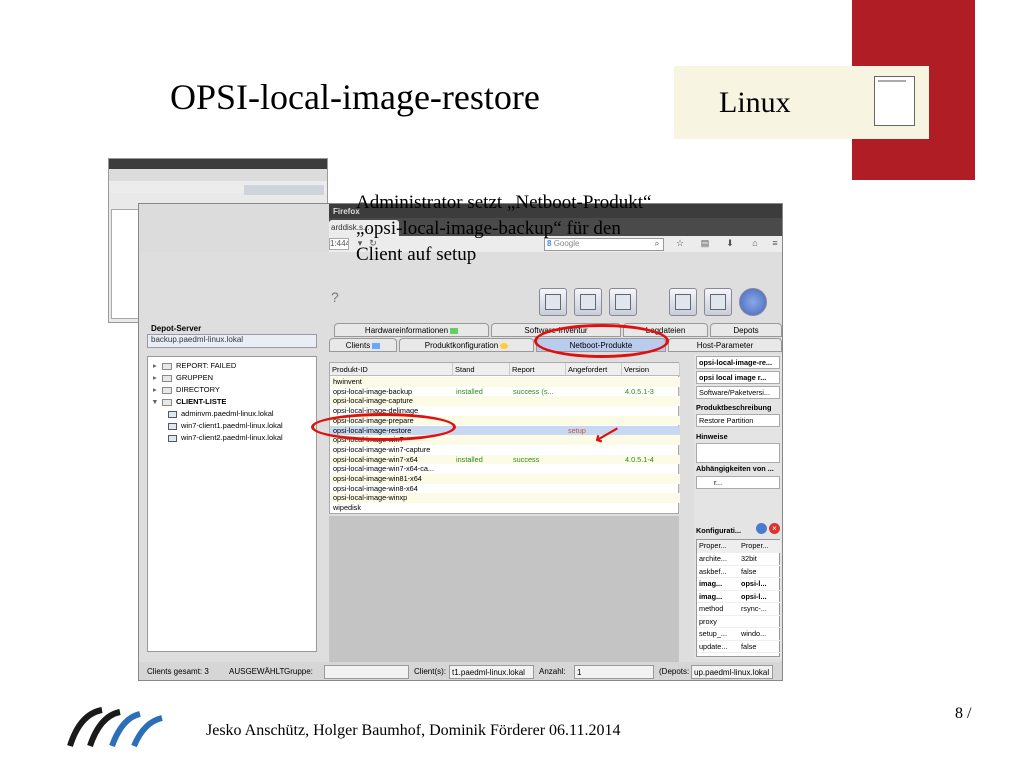 The height and width of the screenshot is (768, 1024). What do you see at coordinates (639, 391) in the screenshot?
I see `cell-version: 4.0.5.1-3` at bounding box center [639, 391].